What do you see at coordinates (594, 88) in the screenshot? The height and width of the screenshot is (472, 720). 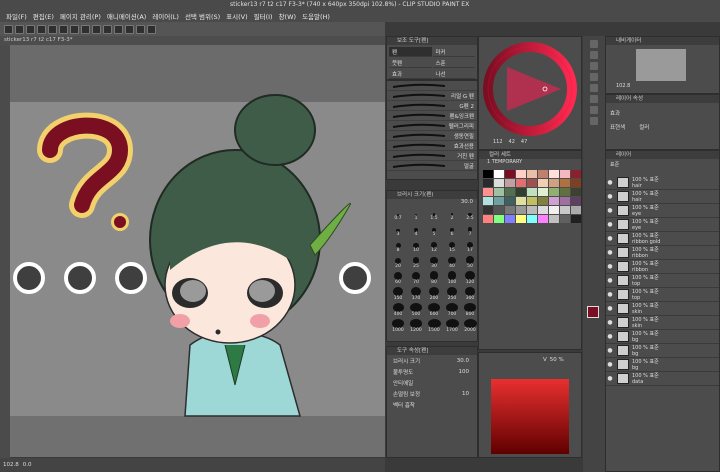 I see `move-icon` at bounding box center [594, 88].